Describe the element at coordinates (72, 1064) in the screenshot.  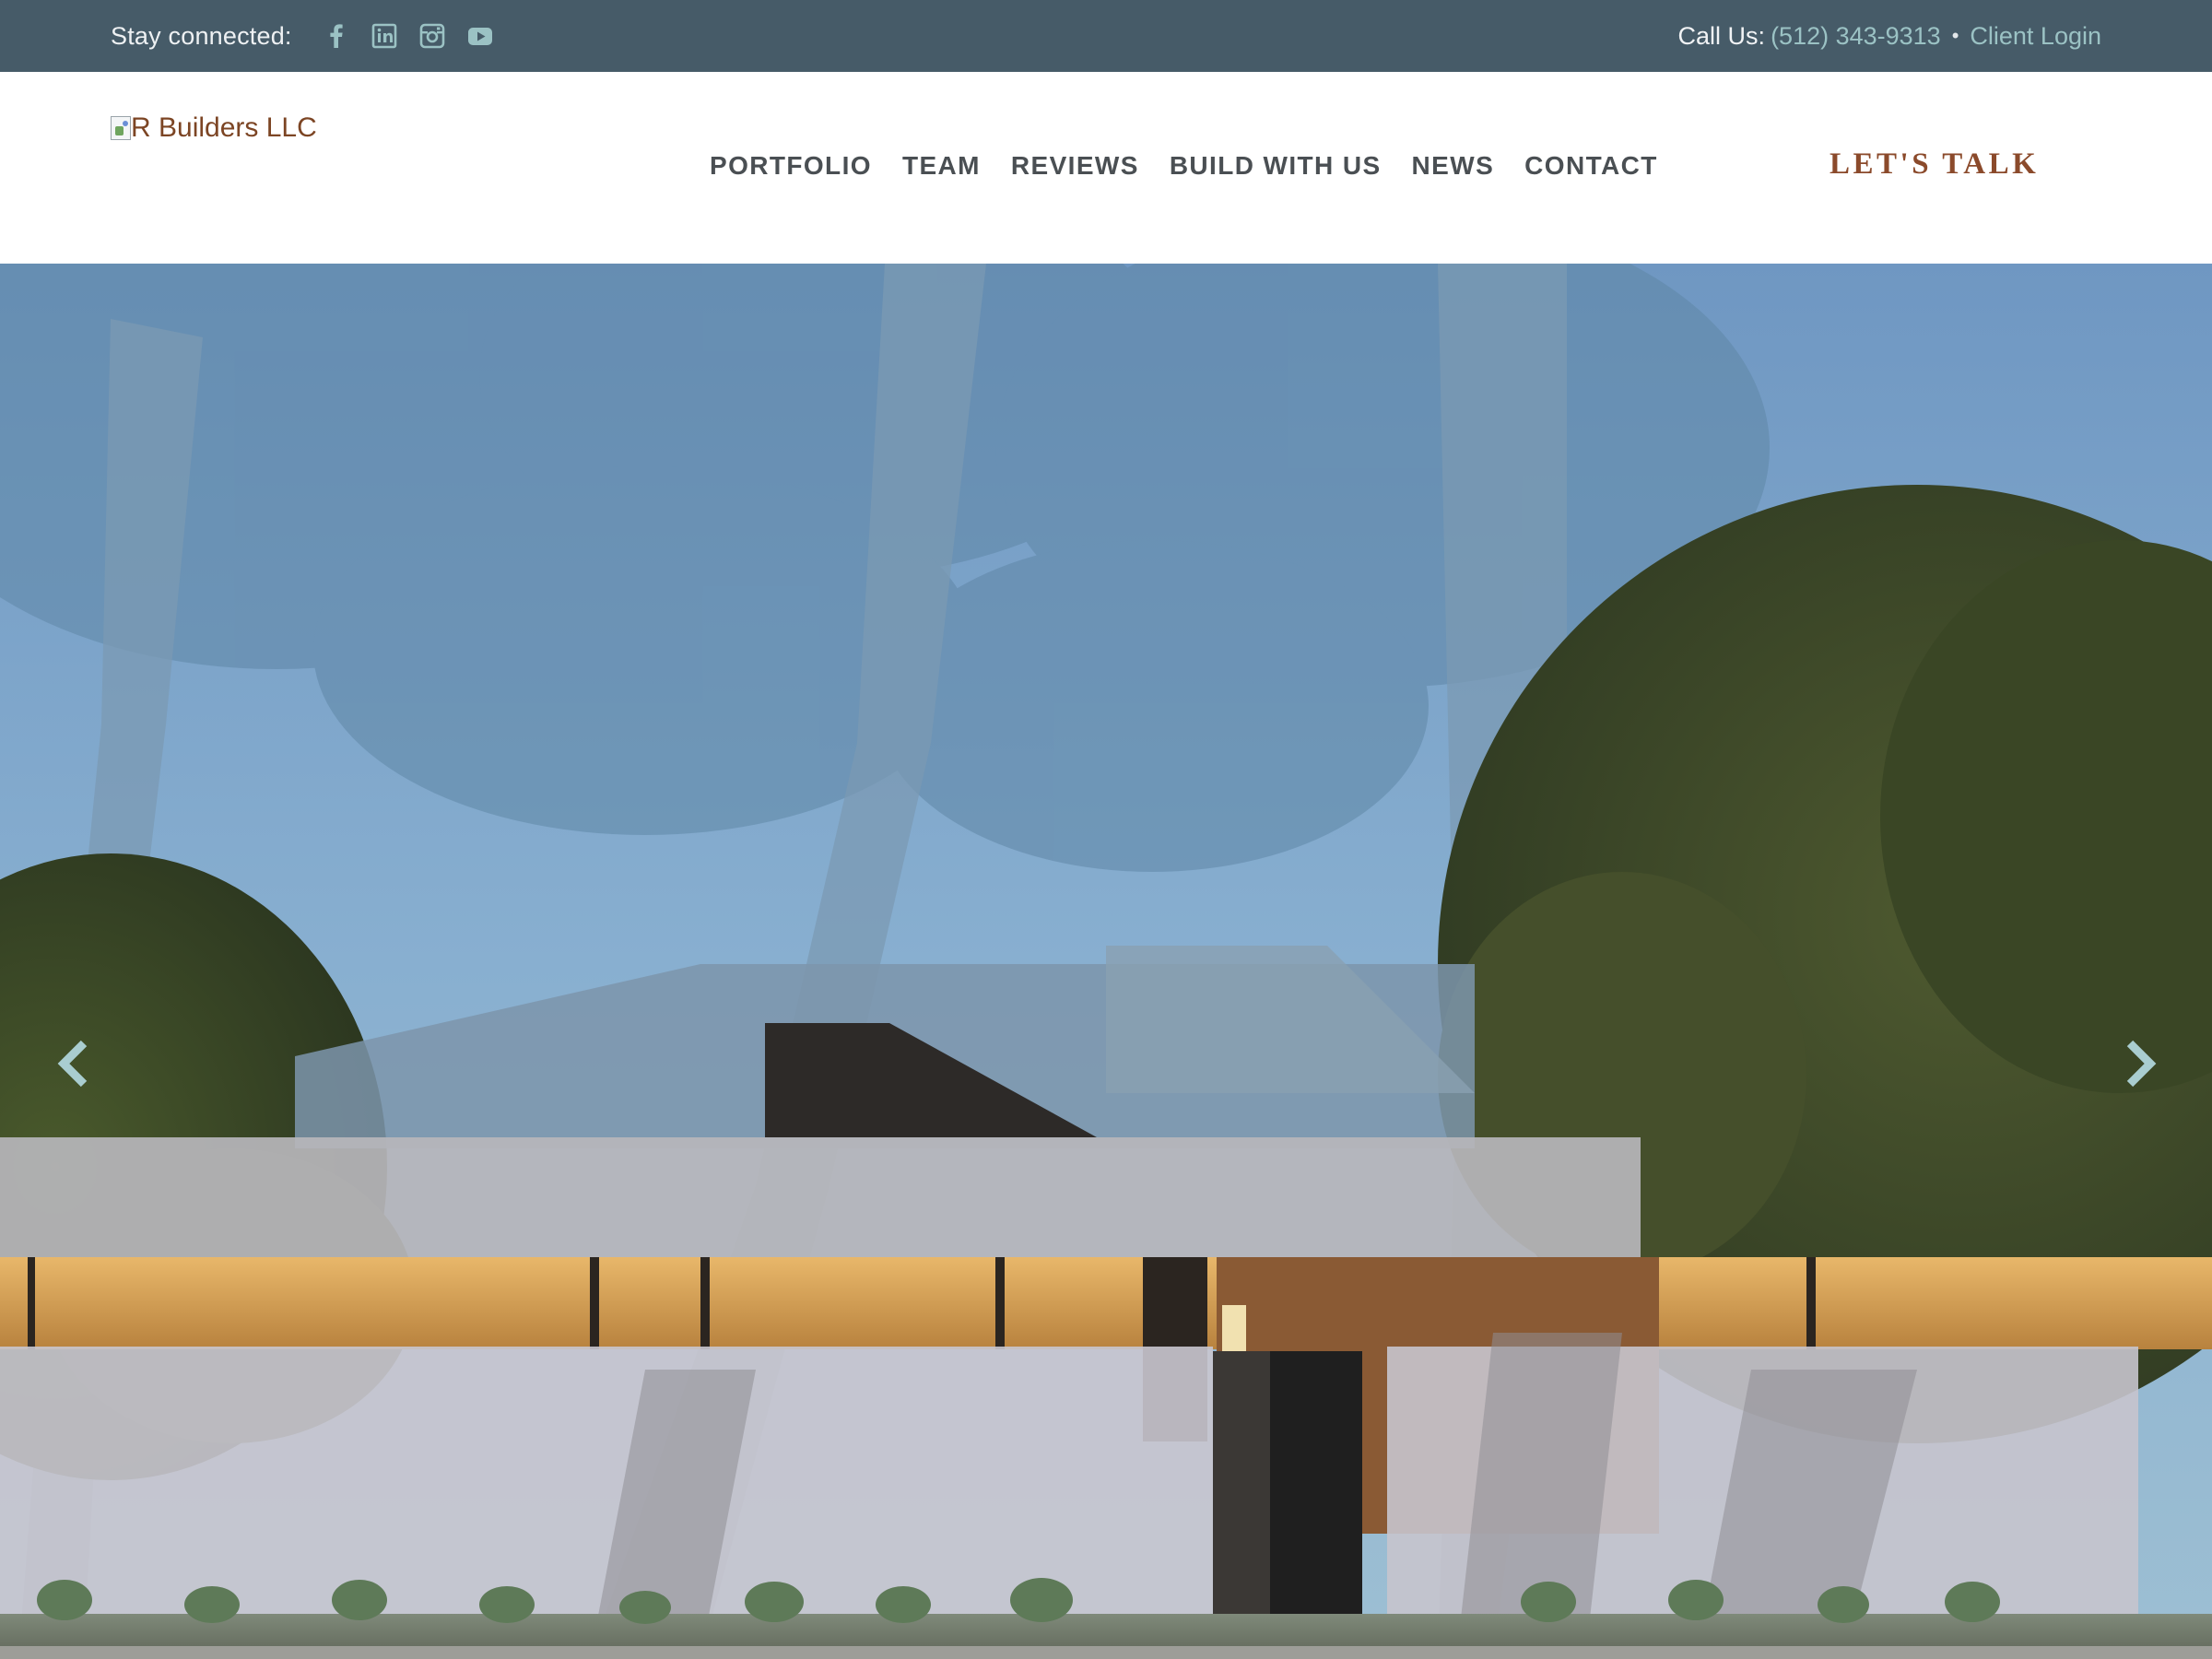
I see `chevron-left-icon` at that location.